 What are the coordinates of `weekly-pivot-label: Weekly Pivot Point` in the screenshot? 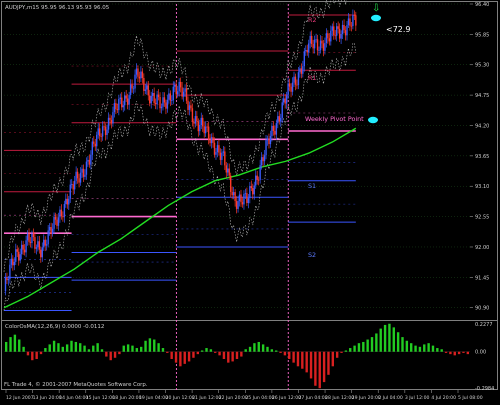 It's located at (334, 119).